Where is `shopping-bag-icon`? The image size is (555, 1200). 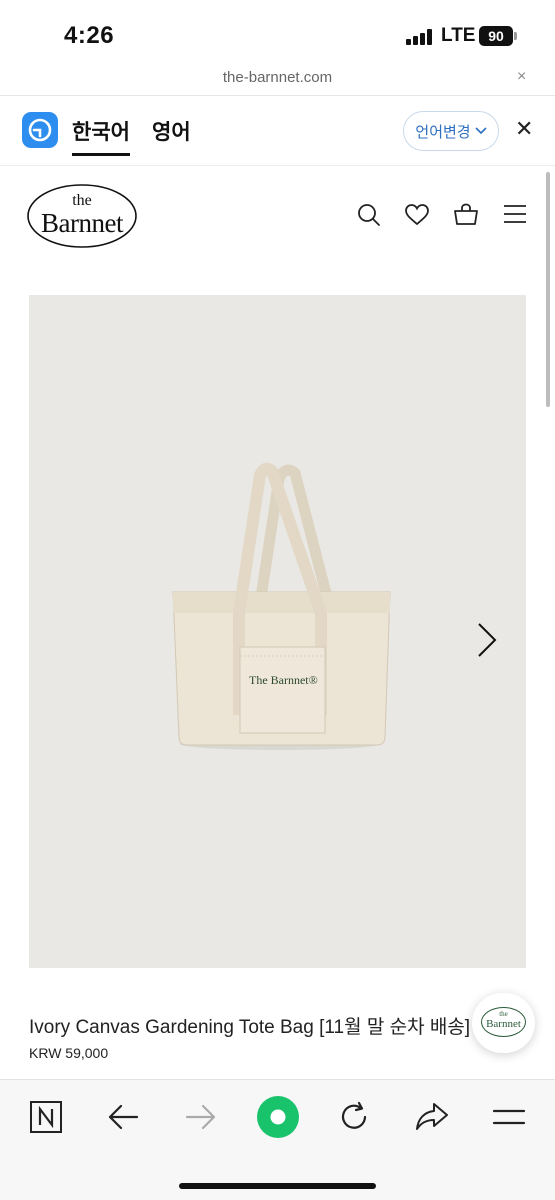
shopping-bag-icon is located at coordinates (466, 217).